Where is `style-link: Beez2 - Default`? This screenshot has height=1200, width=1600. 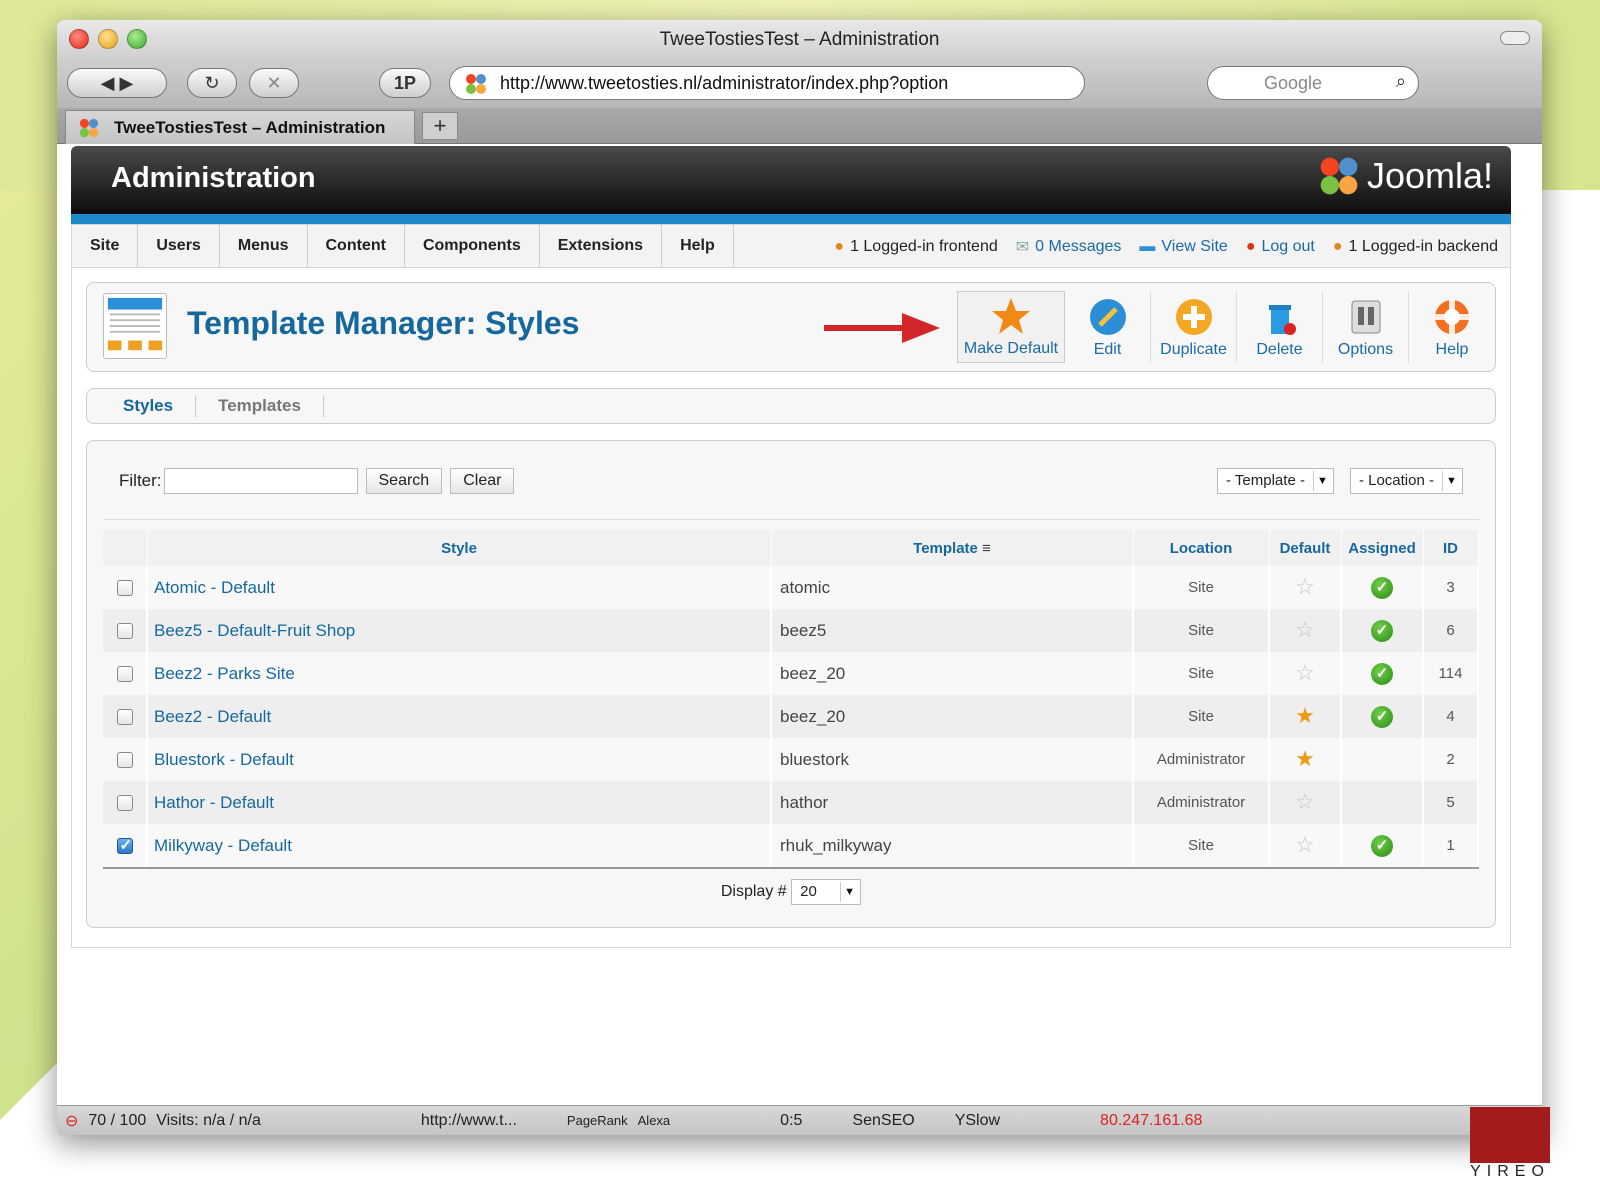 style-link: Beez2 - Default is located at coordinates (209, 716).